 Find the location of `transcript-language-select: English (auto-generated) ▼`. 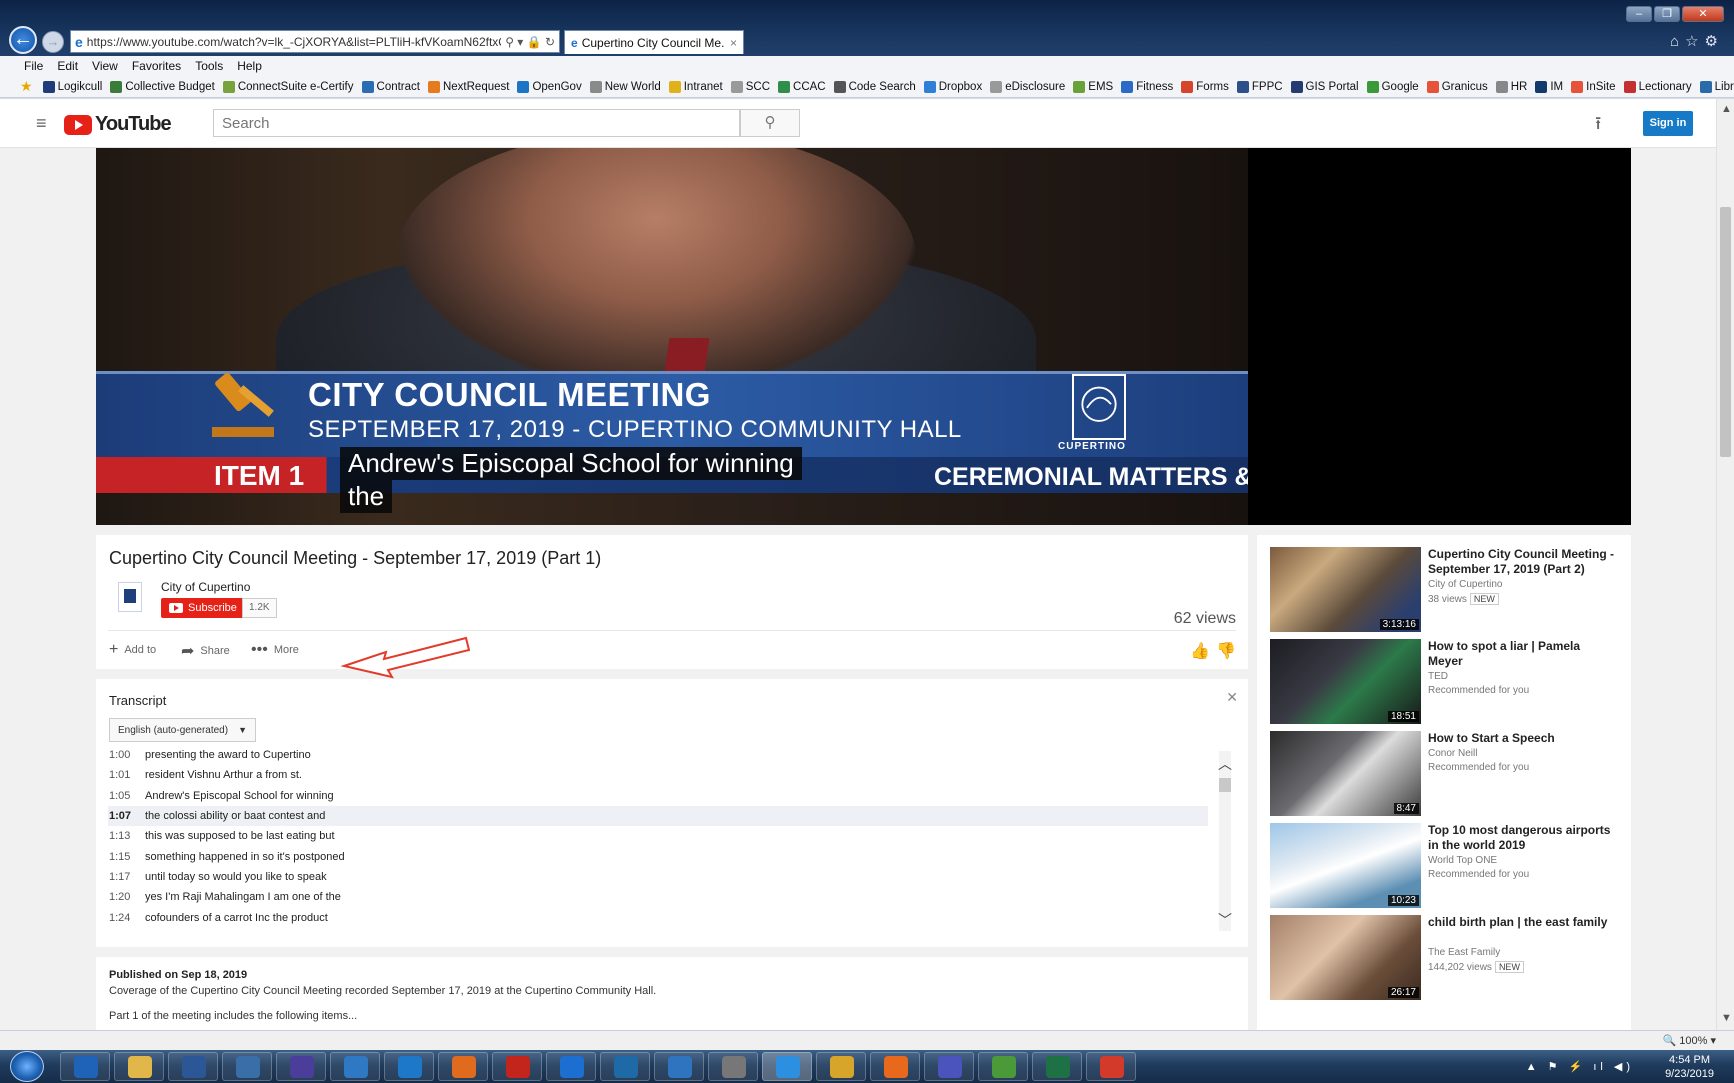

transcript-language-select: English (auto-generated) ▼ is located at coordinates (182, 730).